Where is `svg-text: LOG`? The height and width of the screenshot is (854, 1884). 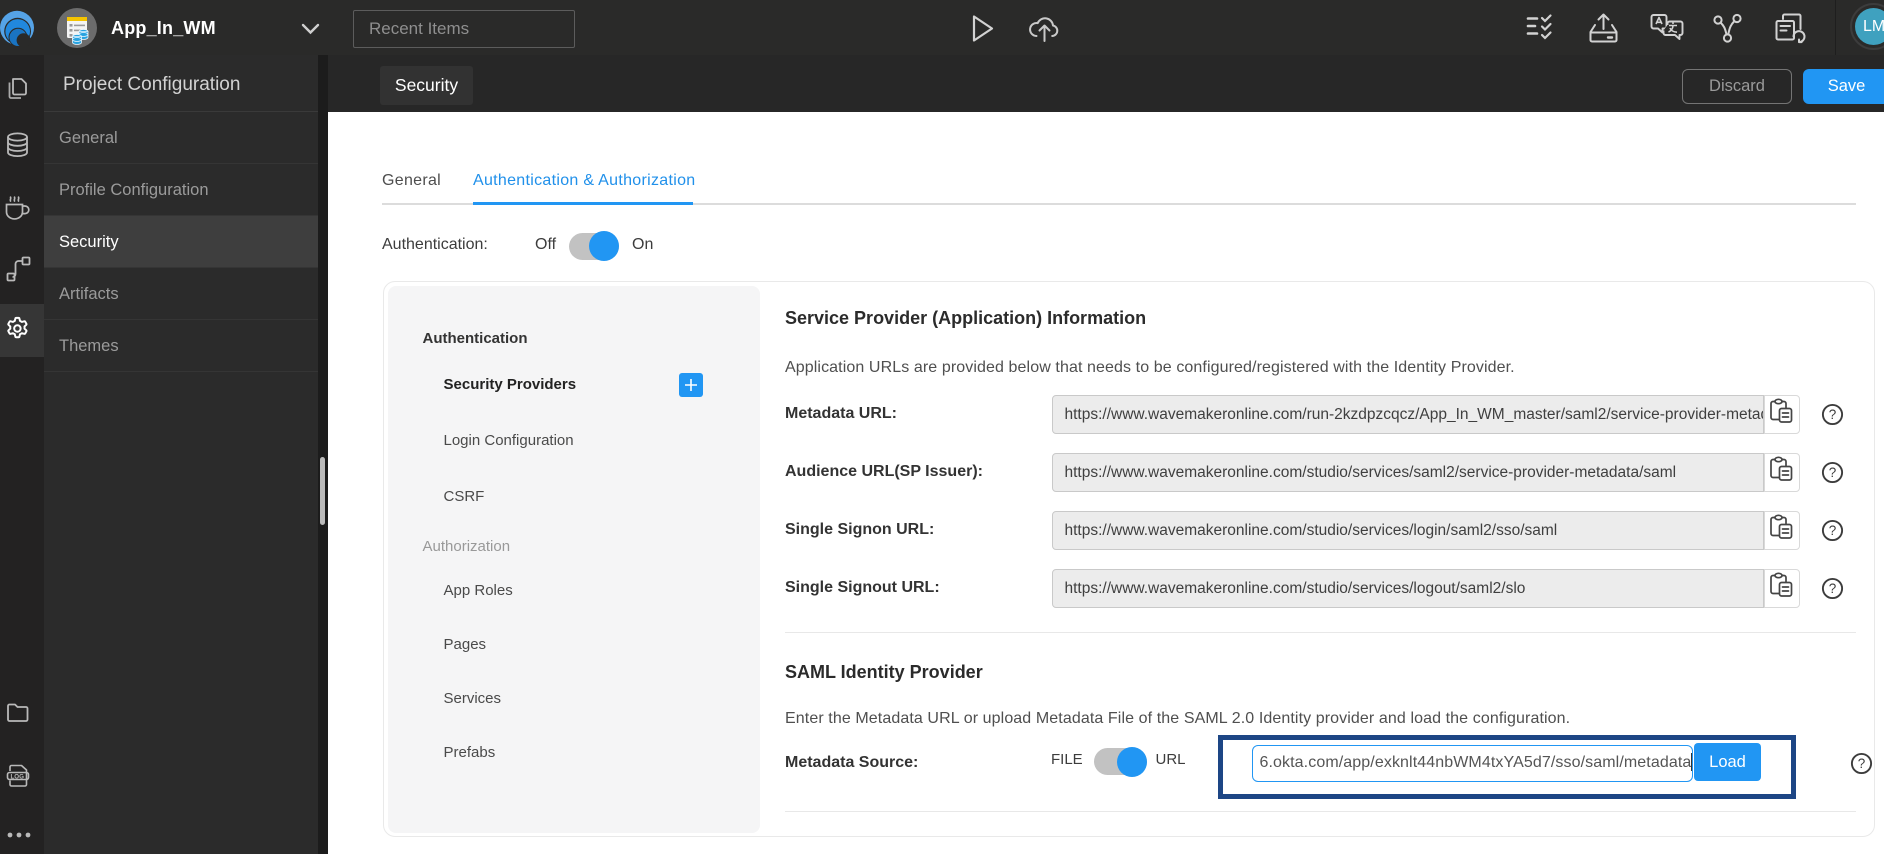
svg-text: LOG is located at coordinates (18, 776).